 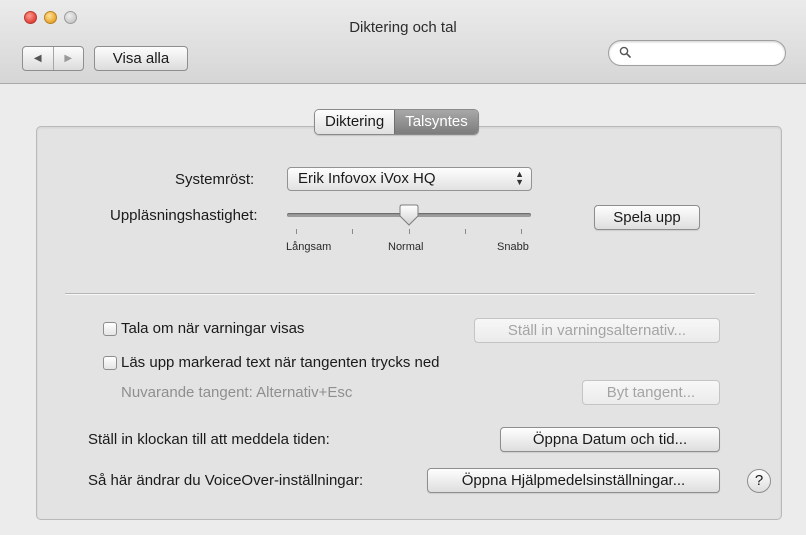 I want to click on play-button: Spela upp, so click(x=647, y=217).